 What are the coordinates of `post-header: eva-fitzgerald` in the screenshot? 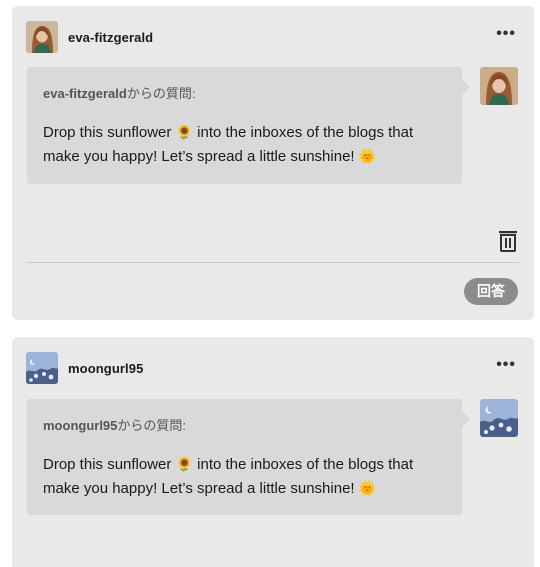 It's located at (89, 37).